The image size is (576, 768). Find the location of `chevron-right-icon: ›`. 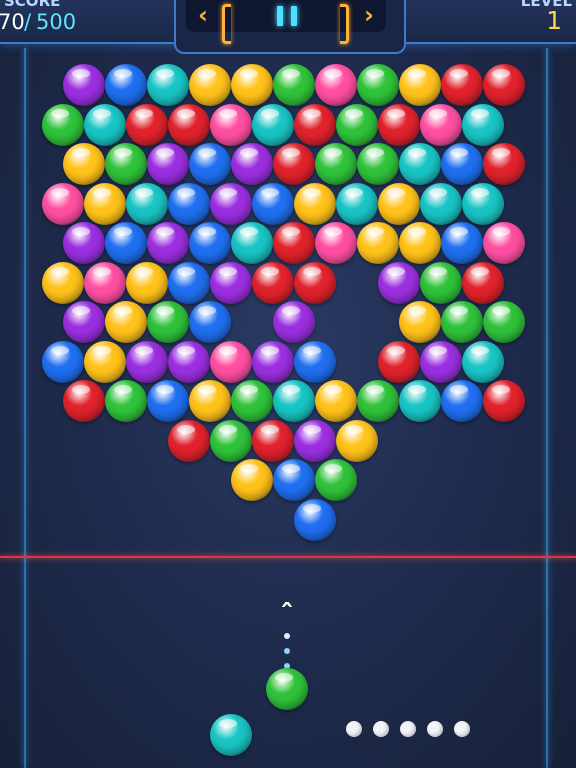

chevron-right-icon: › is located at coordinates (369, 16).